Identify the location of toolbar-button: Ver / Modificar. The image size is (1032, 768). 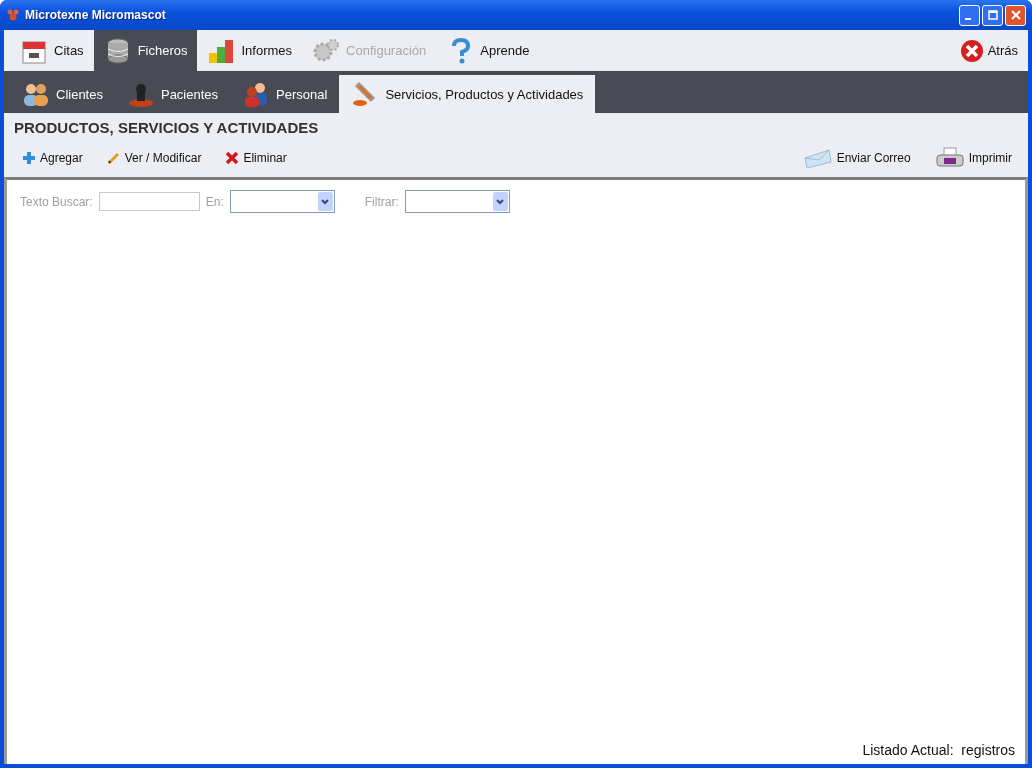
(154, 158).